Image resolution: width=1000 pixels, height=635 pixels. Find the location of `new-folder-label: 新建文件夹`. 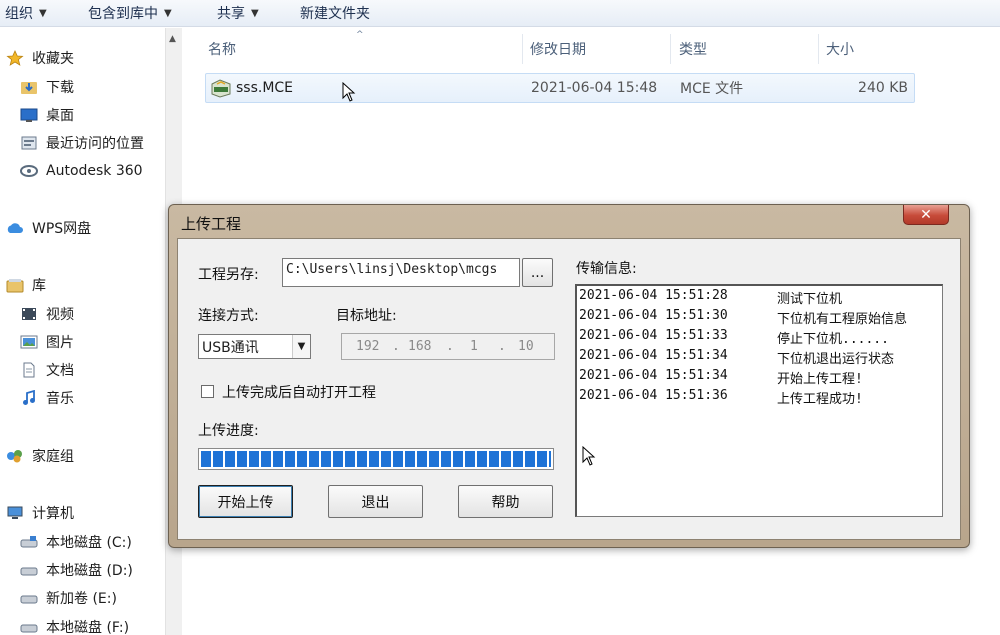

new-folder-label: 新建文件夹 is located at coordinates (335, 14).